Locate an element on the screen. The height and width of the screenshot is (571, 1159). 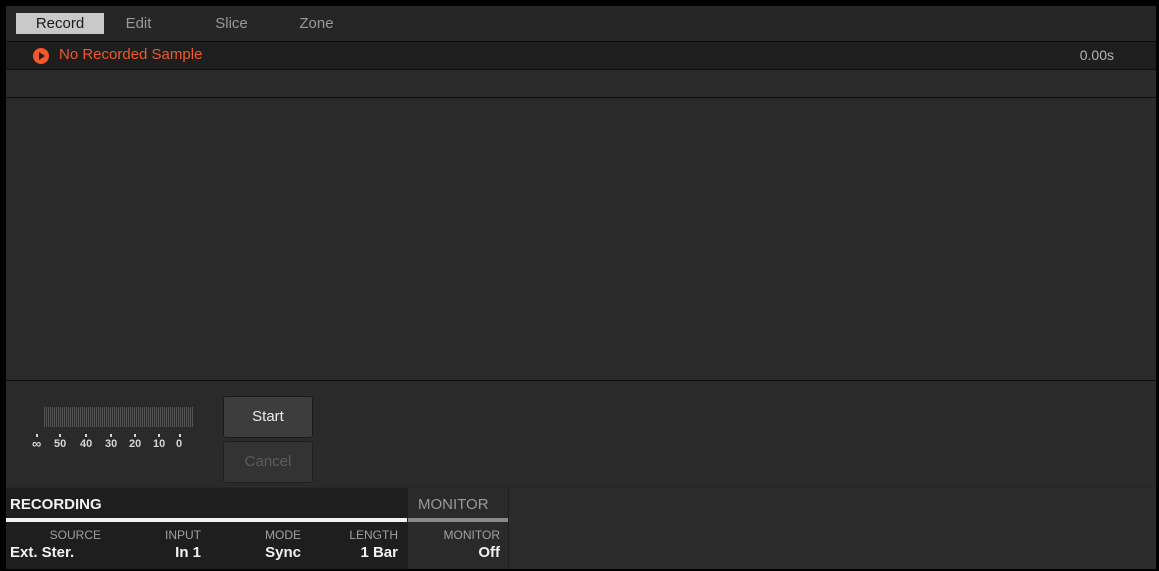
tab-edit: Edit is located at coordinates (138, 23).